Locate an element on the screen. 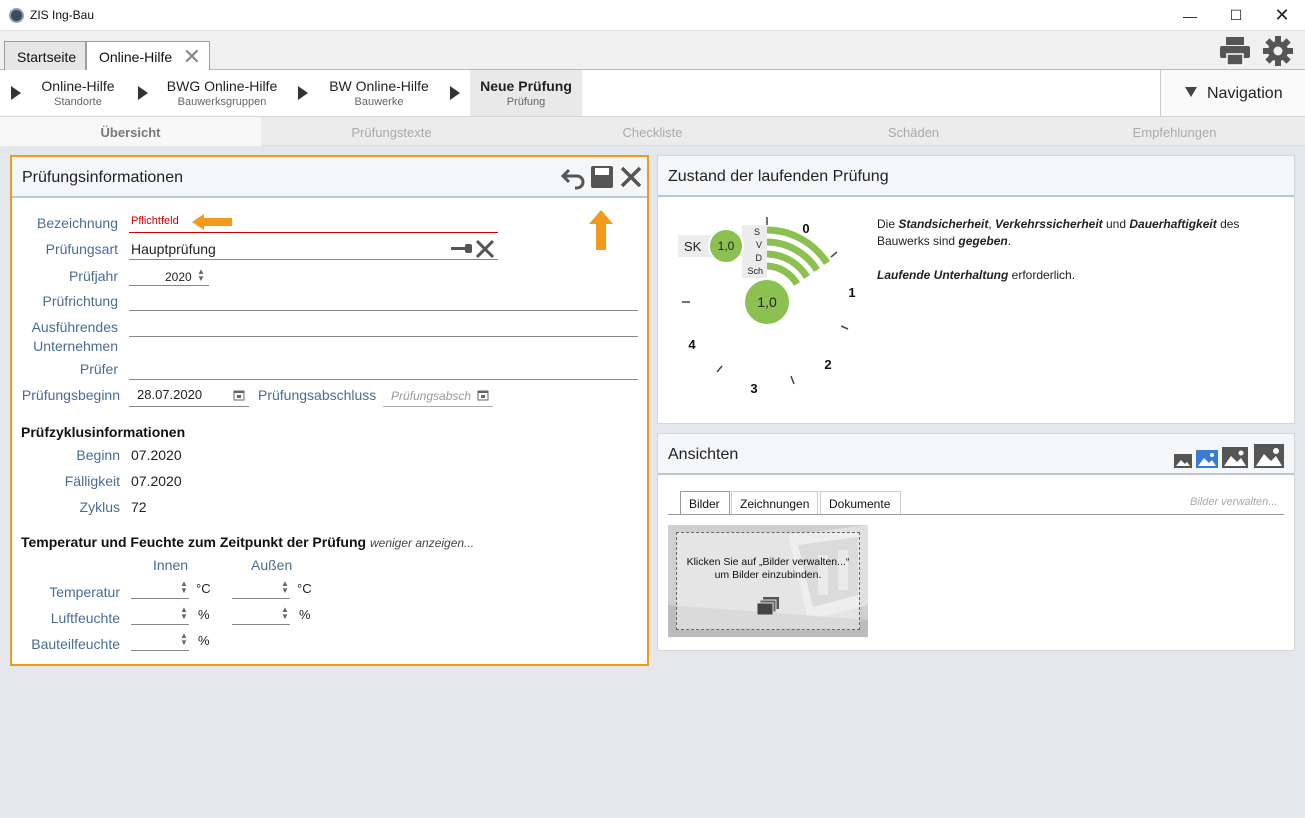  sk-label: SK is located at coordinates (693, 246).